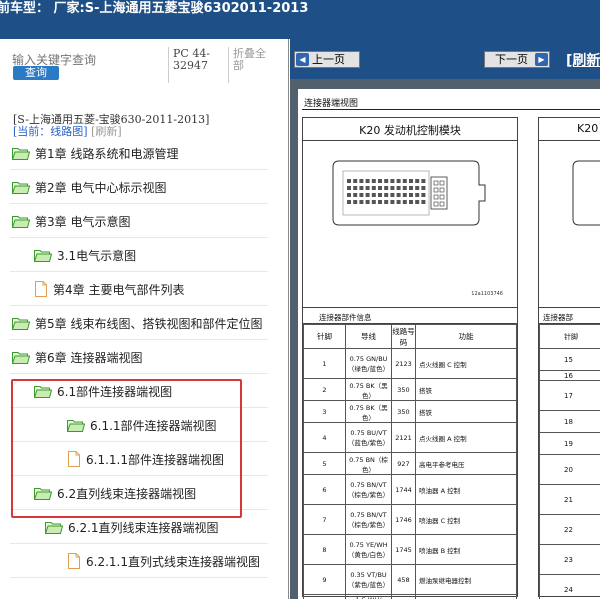  I want to click on next-page-button: 下一页 ▶, so click(517, 59).